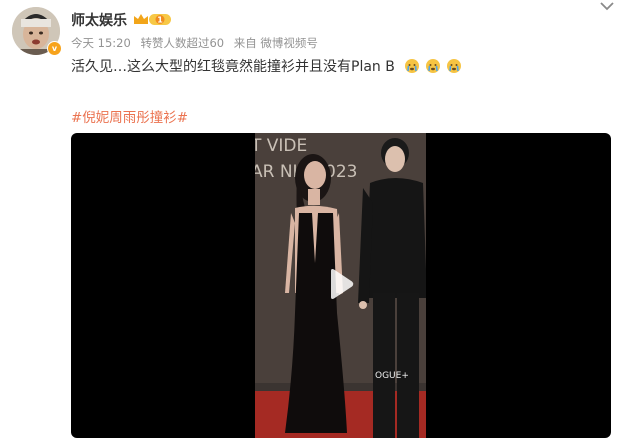  What do you see at coordinates (129, 116) in the screenshot?
I see `hashtag-link: #倪妮周雨彤撞衫#` at bounding box center [129, 116].